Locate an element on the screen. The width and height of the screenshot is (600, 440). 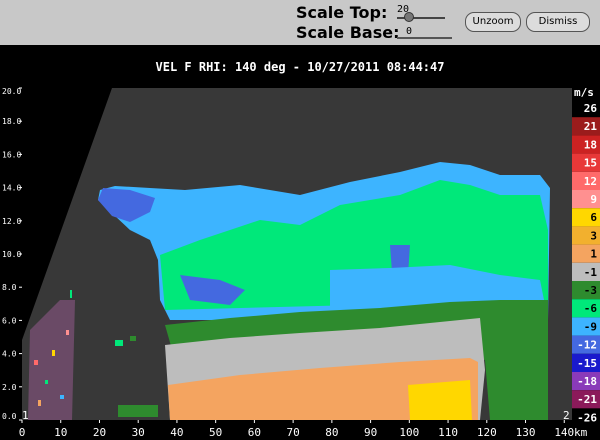
unzoom-button: Unzoom is located at coordinates (493, 22).